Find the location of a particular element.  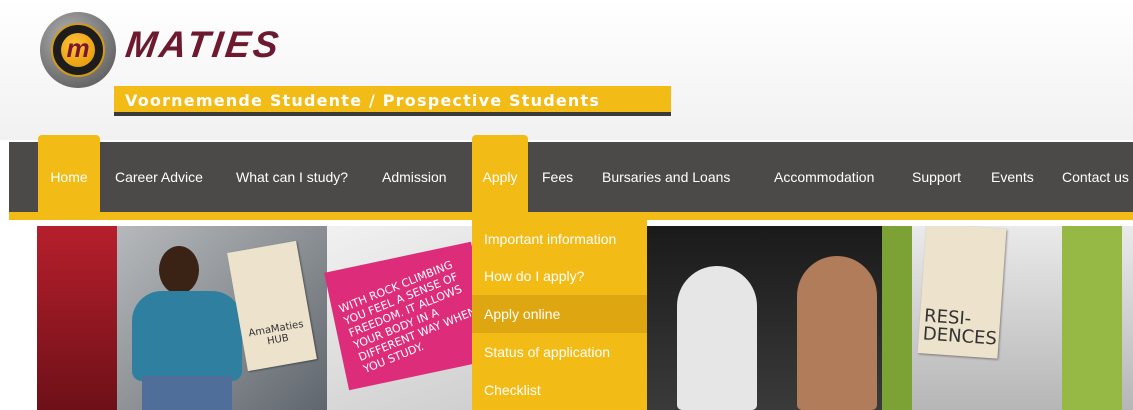

smiling-student is located at coordinates (837, 333).